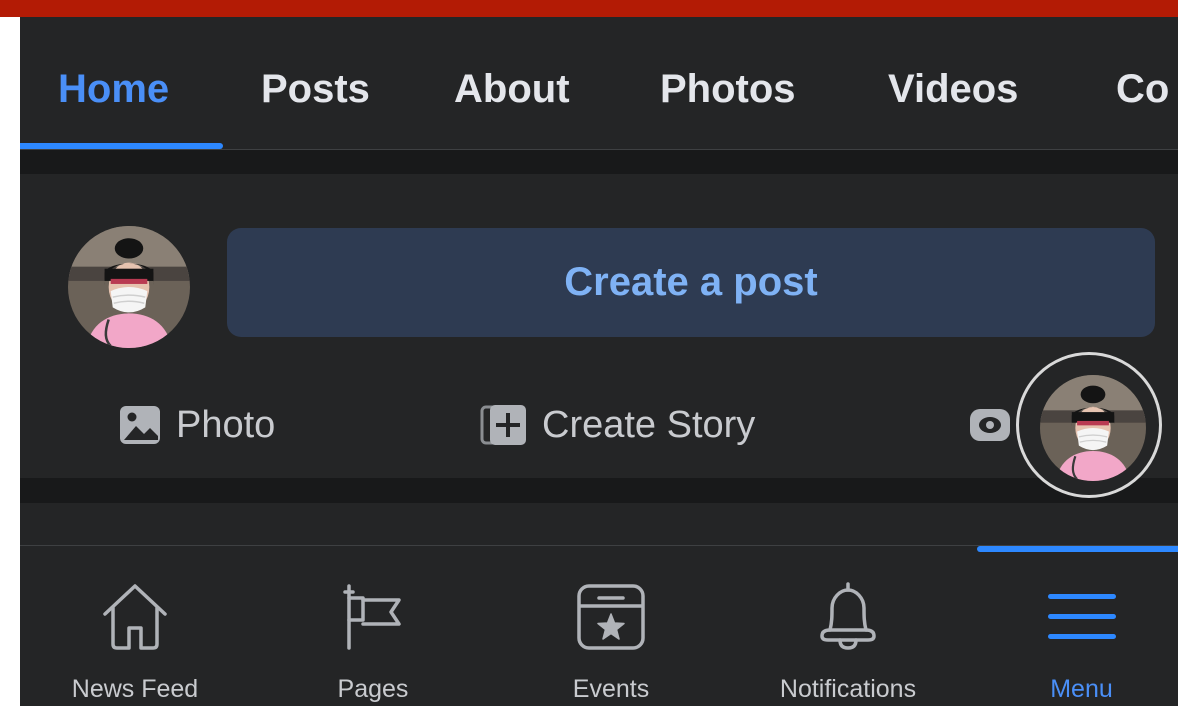  I want to click on photo-action-label: Photo, so click(226, 424).